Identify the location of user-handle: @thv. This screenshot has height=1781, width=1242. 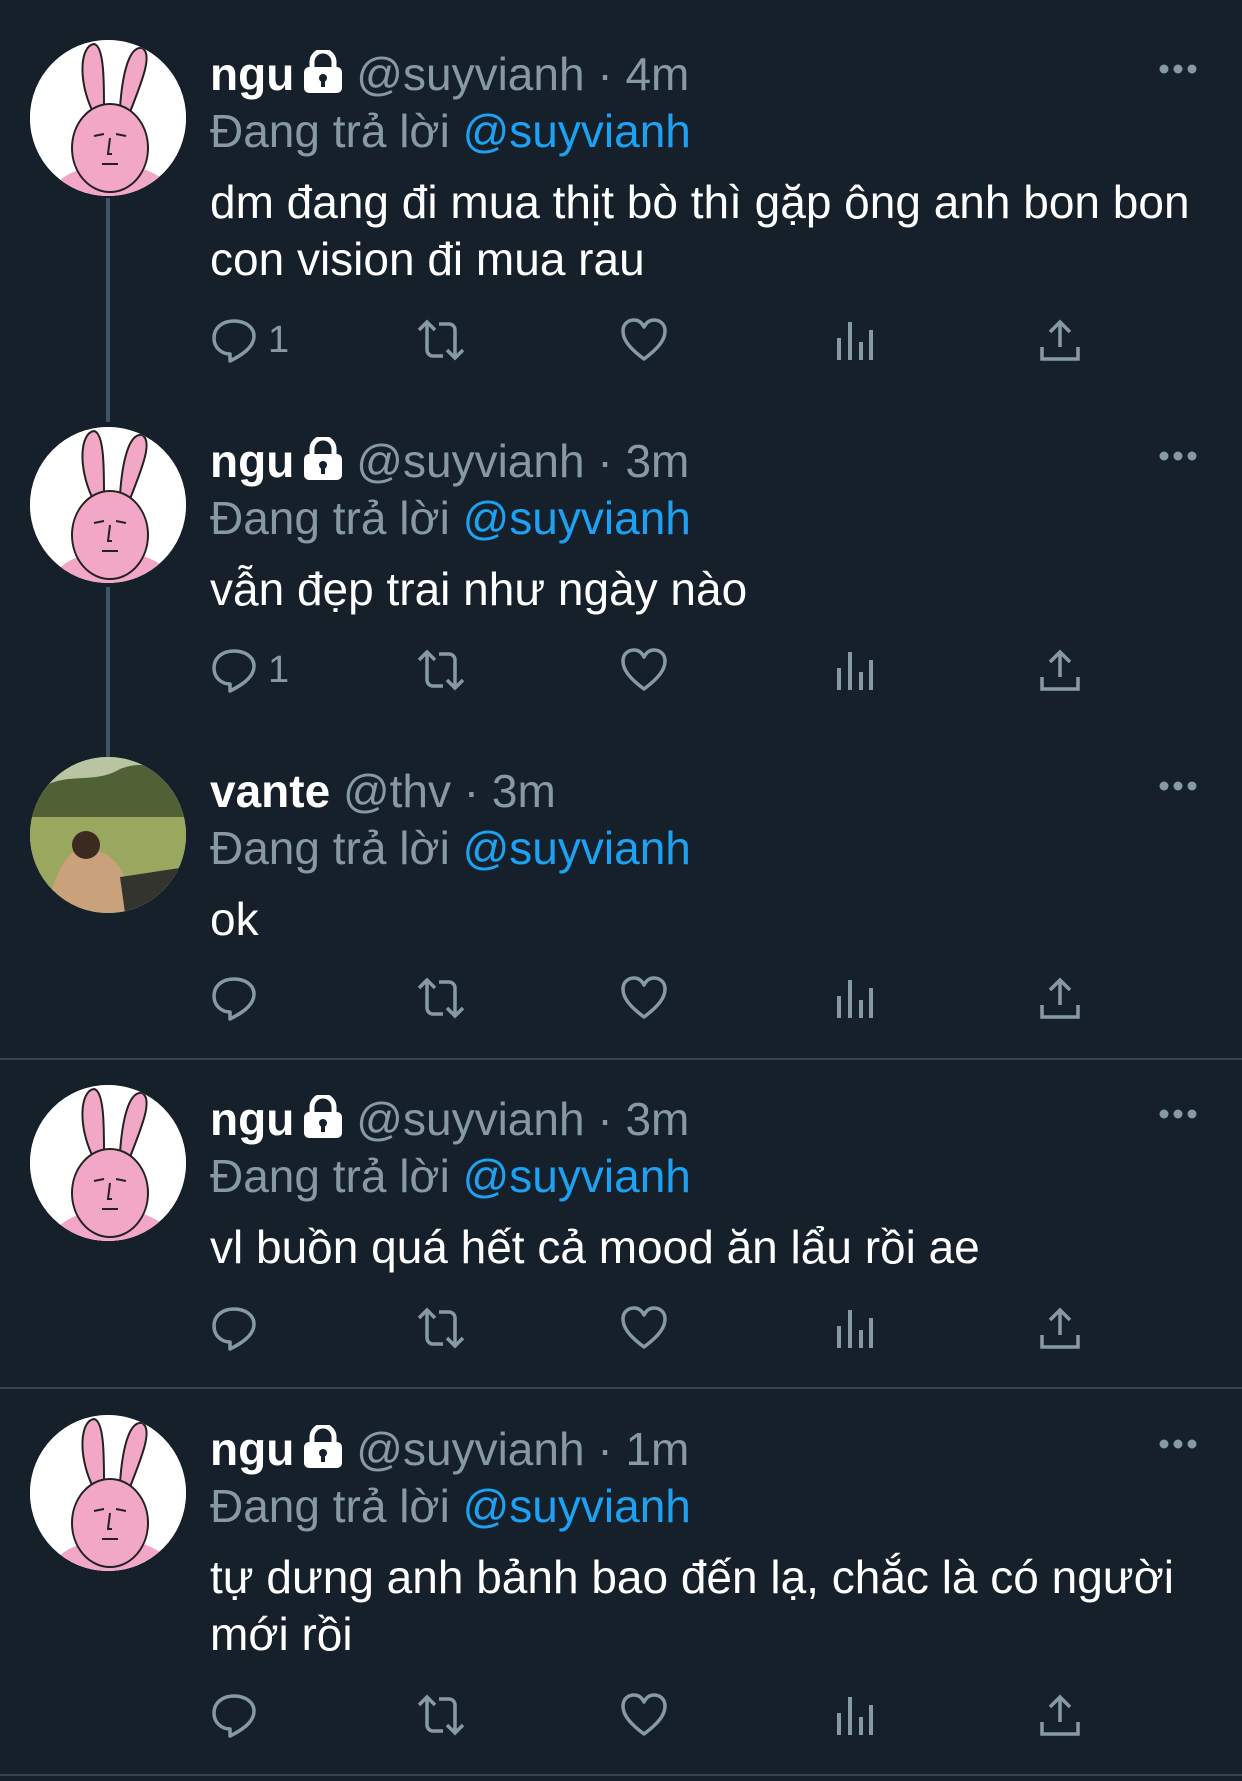
(397, 791).